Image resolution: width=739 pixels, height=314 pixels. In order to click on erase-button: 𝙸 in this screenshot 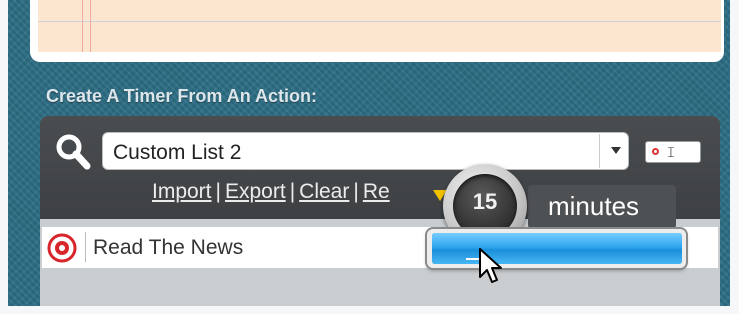, I will do `click(673, 152)`.